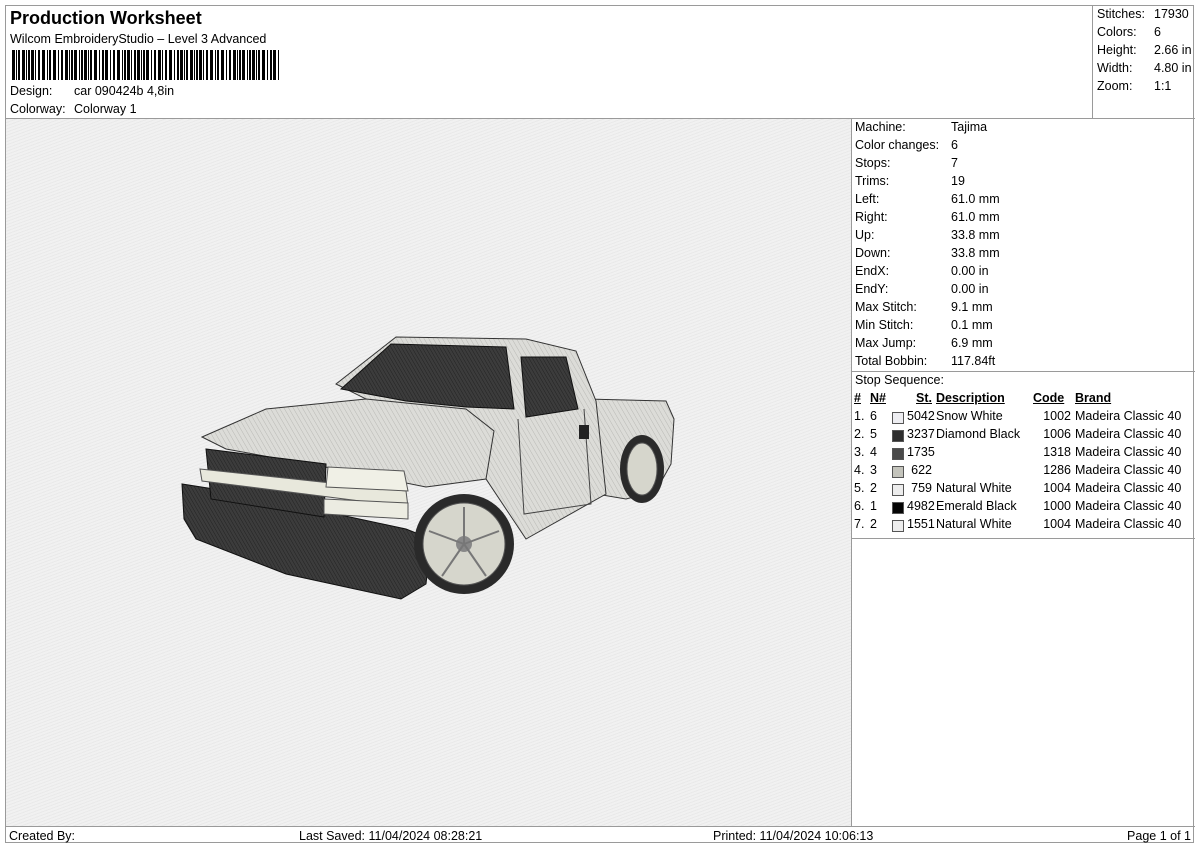 This screenshot has height=848, width=1200. Describe the element at coordinates (428, 468) in the screenshot. I see `truck-embroidery-image` at that location.